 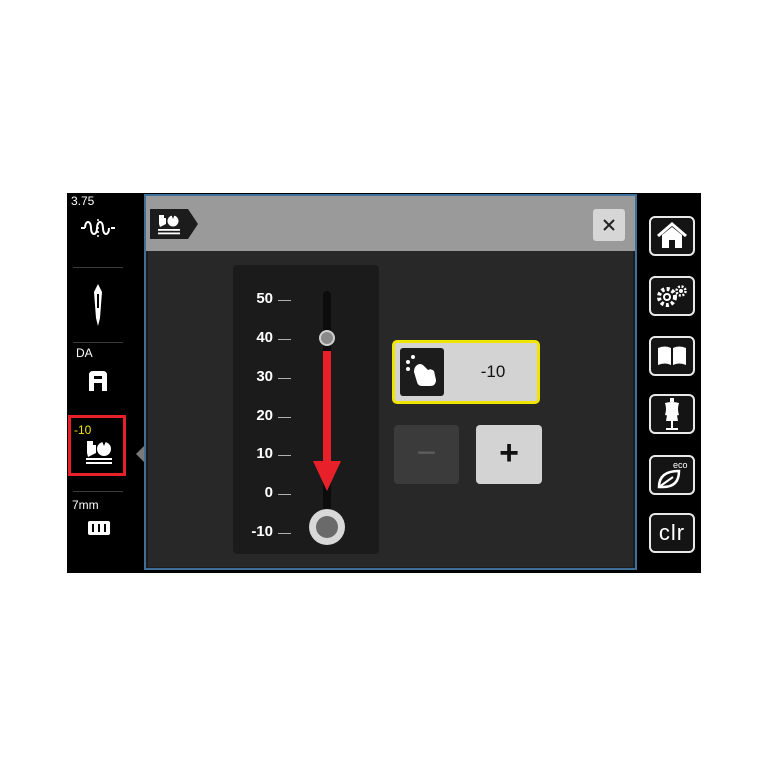 I want to click on arrow-head, so click(x=327, y=476).